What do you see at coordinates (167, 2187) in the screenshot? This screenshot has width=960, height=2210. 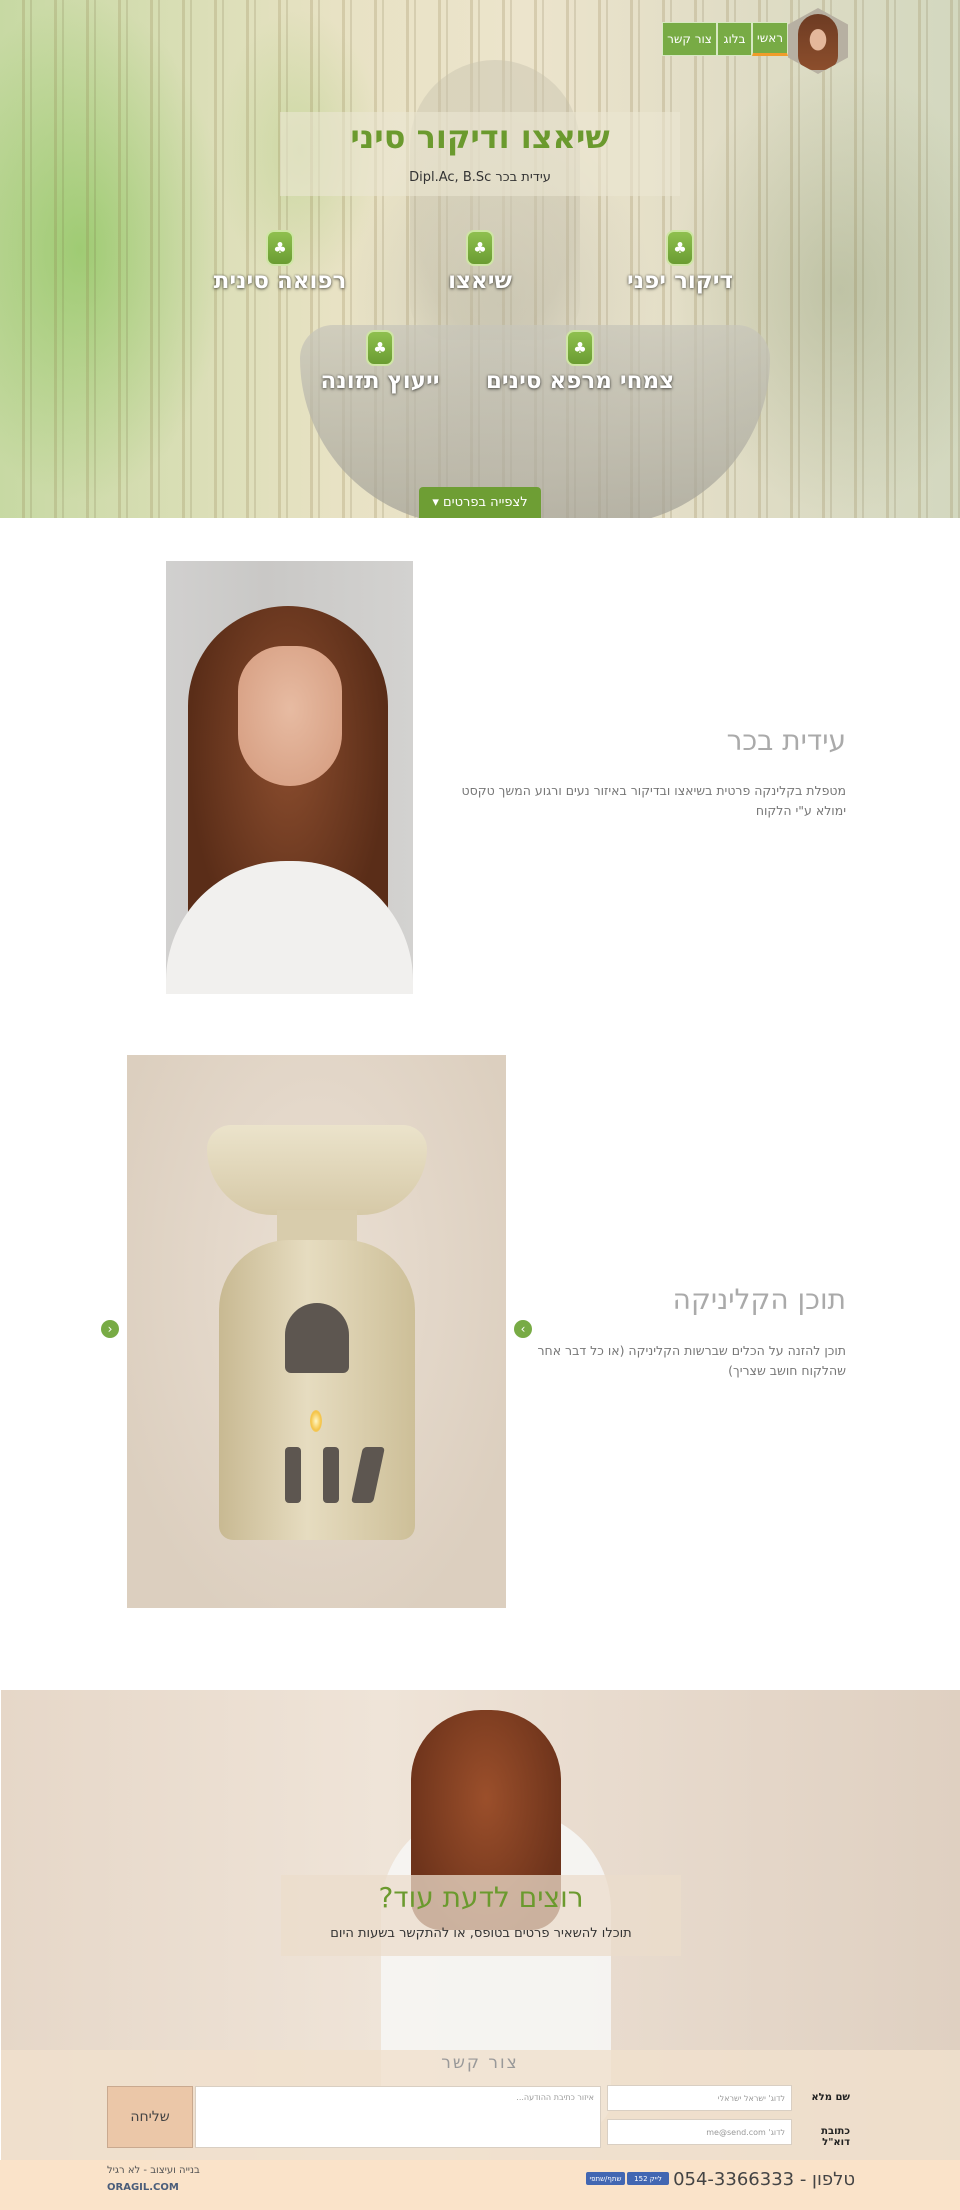 I see `oragil-logo: ORAGIL.COM` at bounding box center [167, 2187].